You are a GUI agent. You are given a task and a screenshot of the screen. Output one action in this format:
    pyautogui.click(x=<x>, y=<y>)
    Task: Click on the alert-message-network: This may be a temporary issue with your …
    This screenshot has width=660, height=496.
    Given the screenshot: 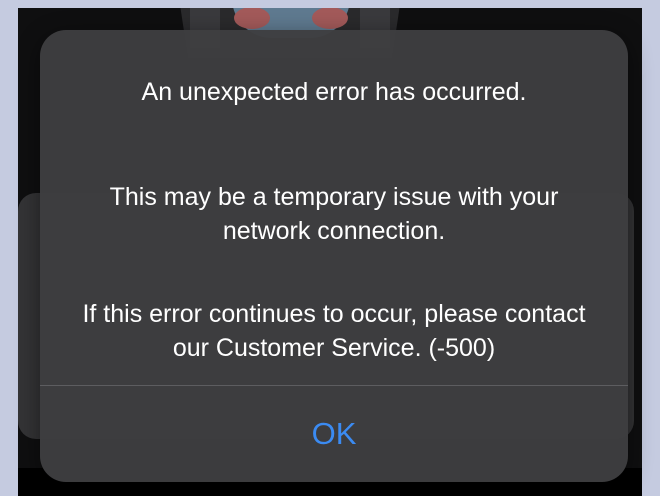 What is the action you would take?
    pyautogui.click(x=334, y=214)
    